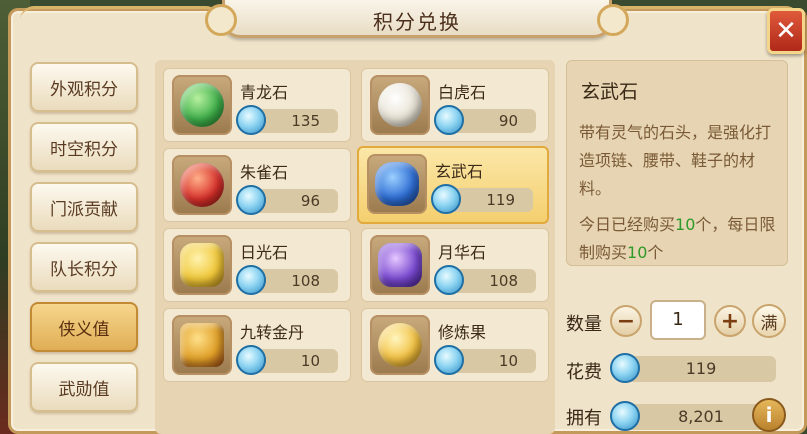 The image size is (807, 434). What do you see at coordinates (675, 160) in the screenshot?
I see `detail-description: 带有灵气的石头，是强化打造项链、腰带、鞋子的材料。` at bounding box center [675, 160].